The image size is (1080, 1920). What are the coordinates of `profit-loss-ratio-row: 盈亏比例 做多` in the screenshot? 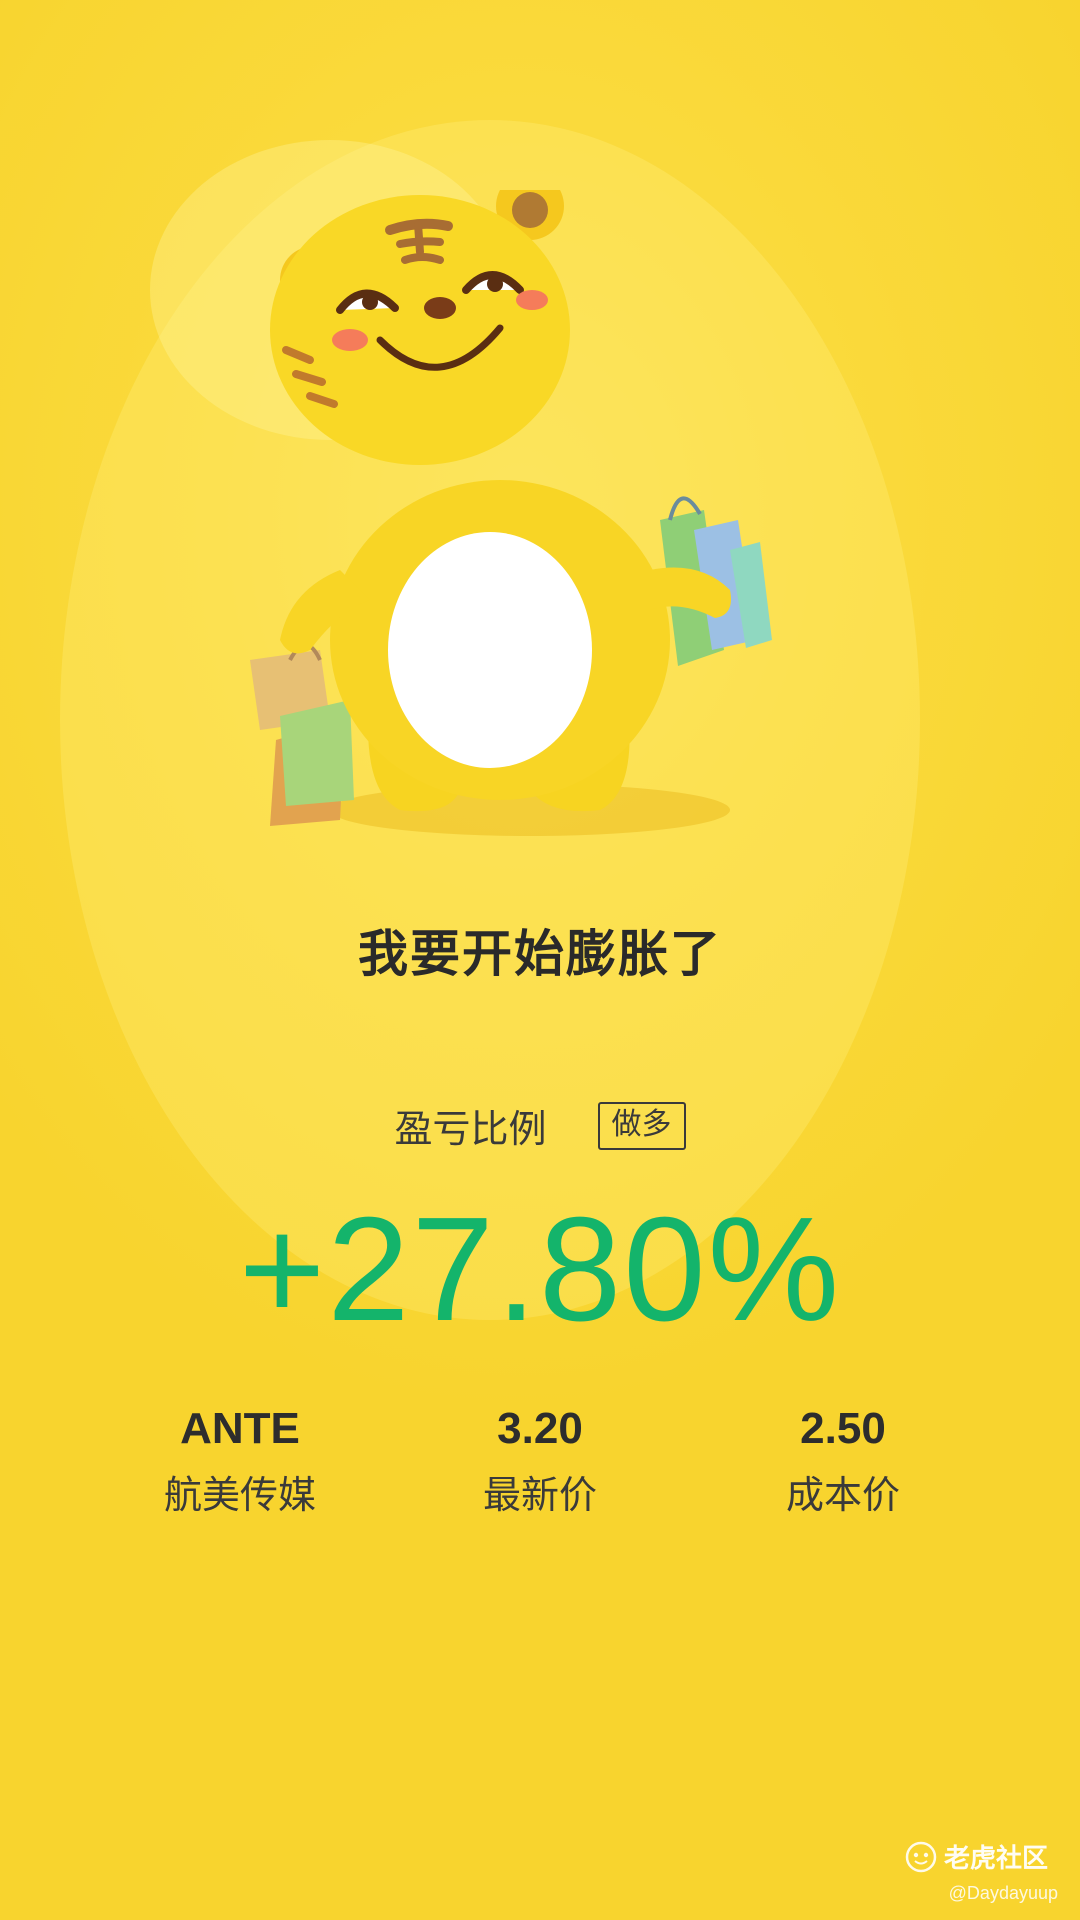 It's located at (540, 1125).